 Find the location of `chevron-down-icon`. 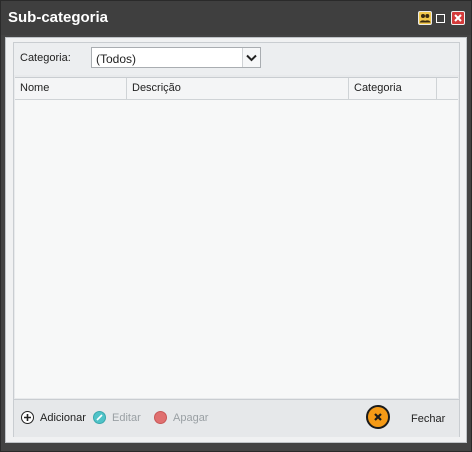

chevron-down-icon is located at coordinates (251, 57).